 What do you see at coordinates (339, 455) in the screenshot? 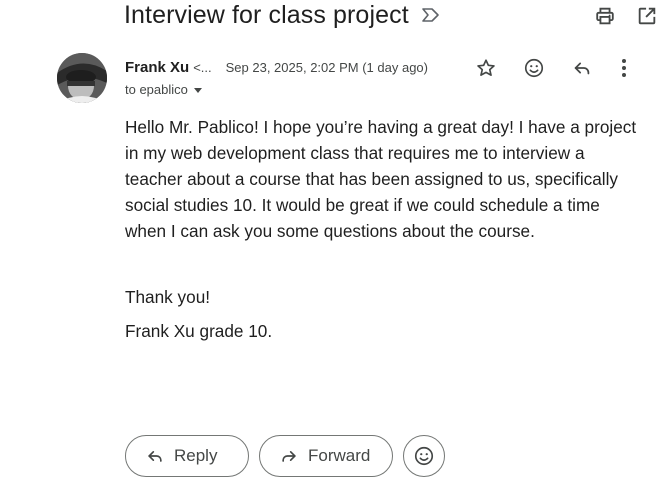
I see `forward-button-label: Forward` at bounding box center [339, 455].